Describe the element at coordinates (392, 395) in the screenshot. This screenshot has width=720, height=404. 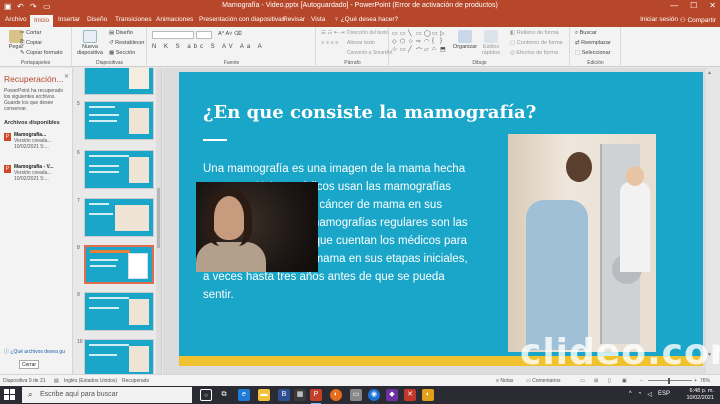
I see `app-purple-icon: ◆` at that location.